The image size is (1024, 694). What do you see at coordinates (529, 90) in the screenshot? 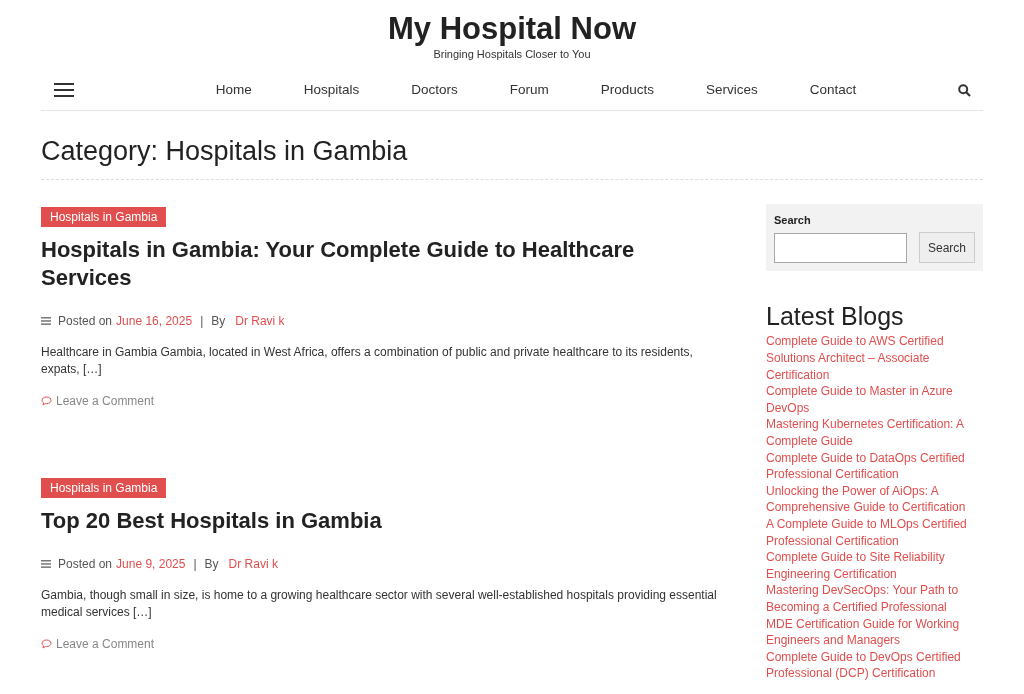
I see `nav-link: Forum` at bounding box center [529, 90].